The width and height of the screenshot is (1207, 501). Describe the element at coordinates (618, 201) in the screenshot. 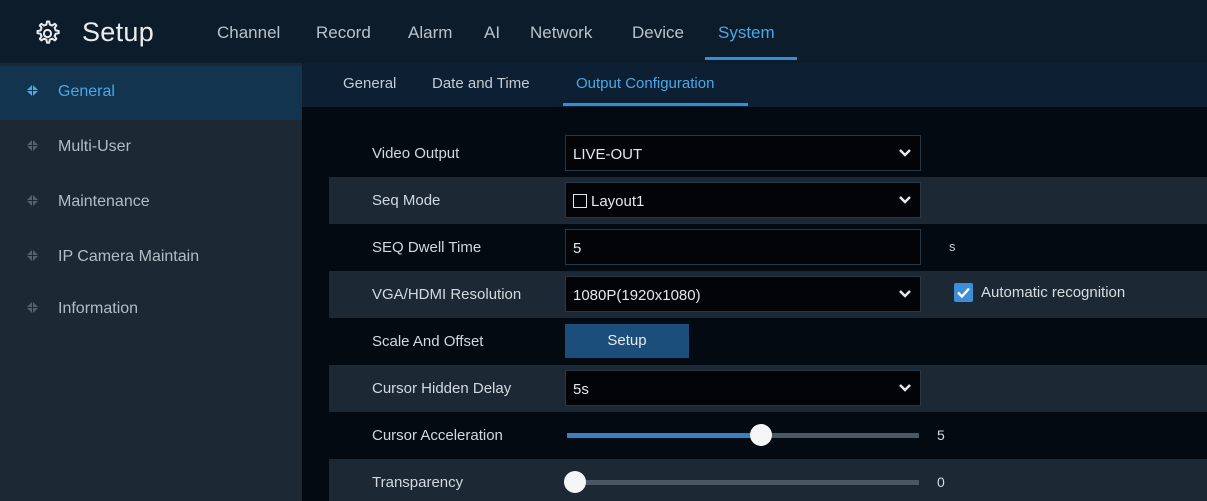

I see `seq-mode-value-text: Layout1` at that location.